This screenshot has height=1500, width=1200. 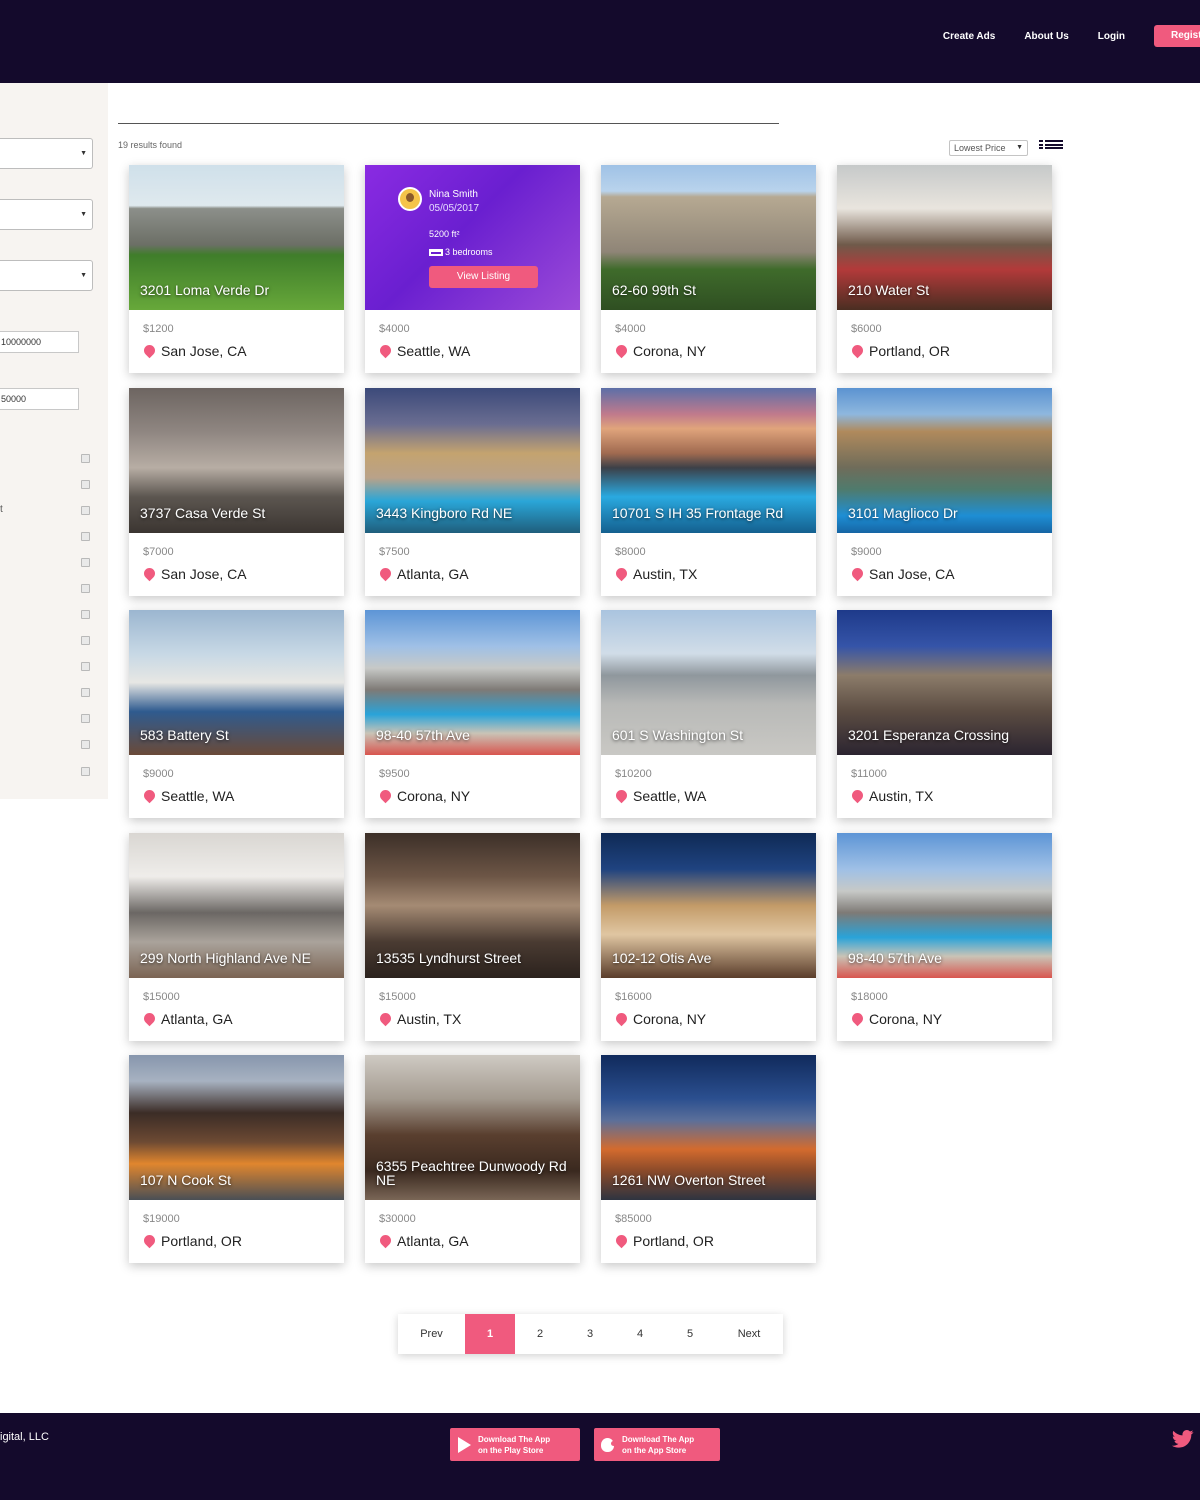 I want to click on listing-card: 102-12 Otis Ave $16000 Corona, NY, so click(x=708, y=937).